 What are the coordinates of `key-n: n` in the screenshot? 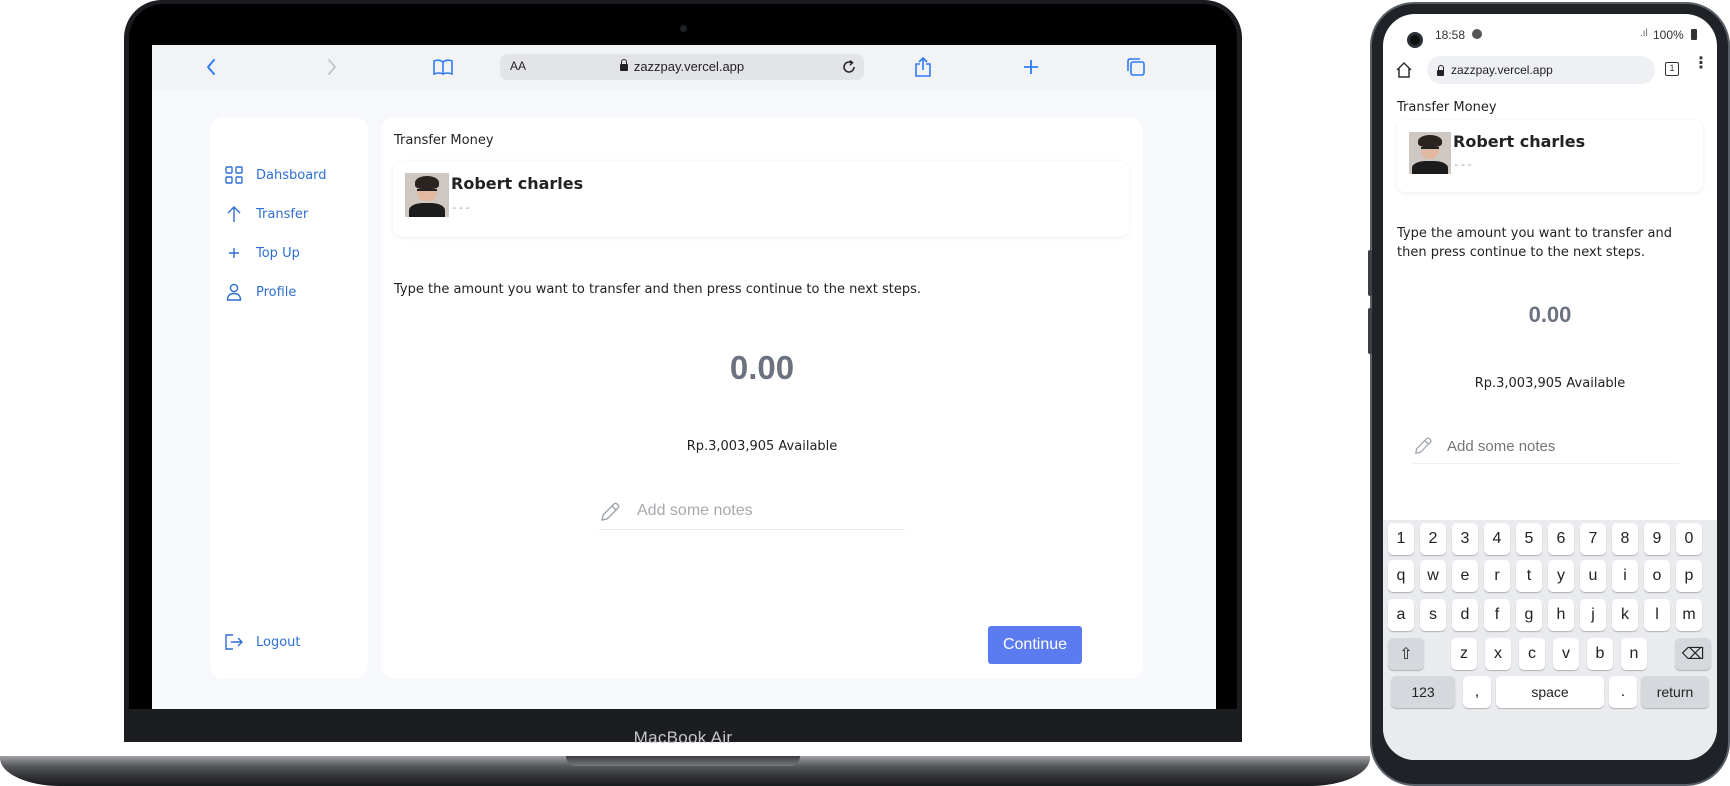 It's located at (1634, 654).